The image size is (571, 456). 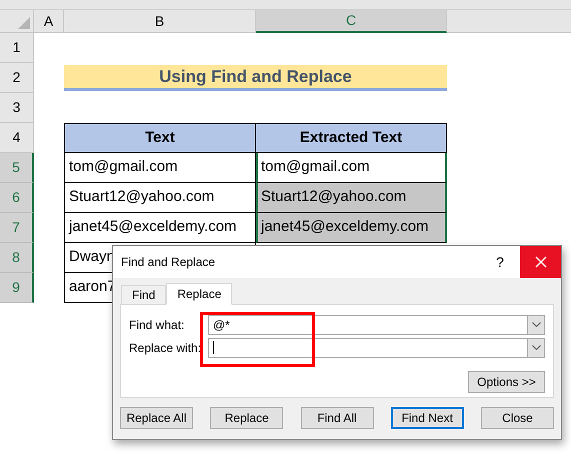 What do you see at coordinates (17, 288) in the screenshot?
I see `row-header: 9` at bounding box center [17, 288].